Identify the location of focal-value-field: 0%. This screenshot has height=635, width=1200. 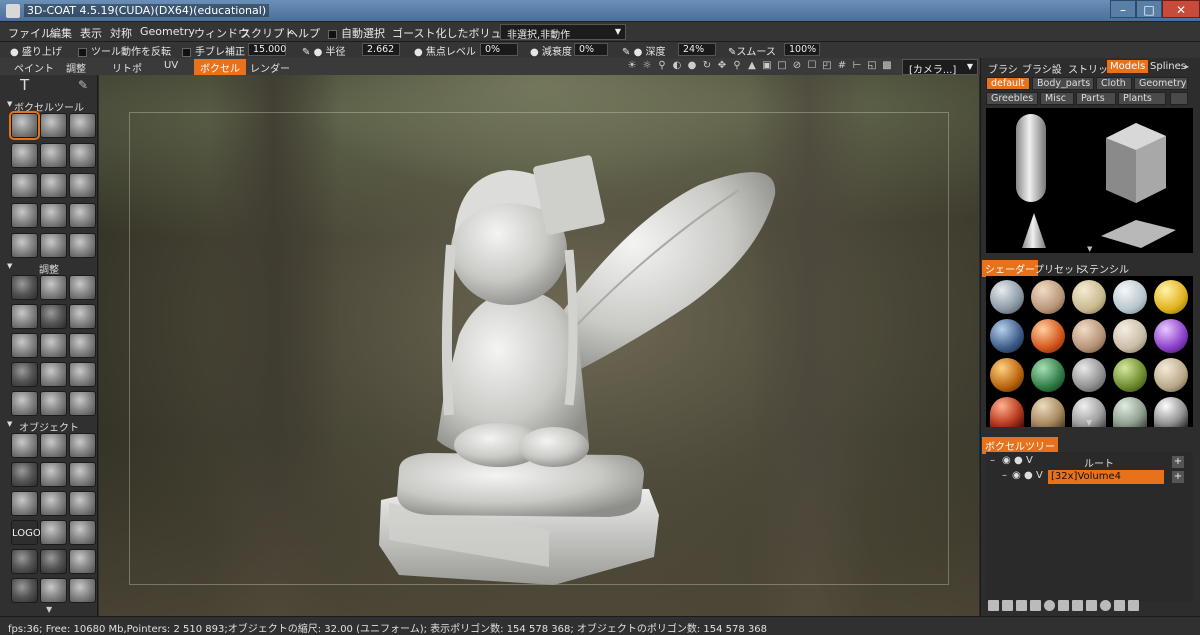
(499, 49).